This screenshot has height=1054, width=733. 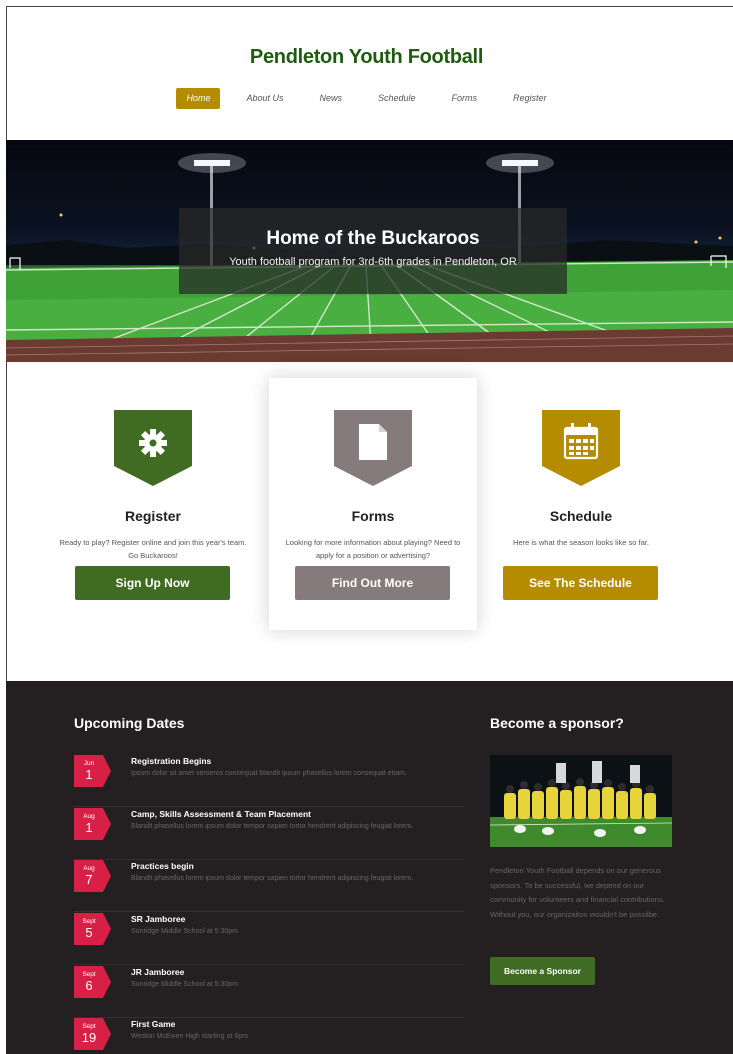 What do you see at coordinates (581, 516) in the screenshot?
I see `feature-title: Schedule` at bounding box center [581, 516].